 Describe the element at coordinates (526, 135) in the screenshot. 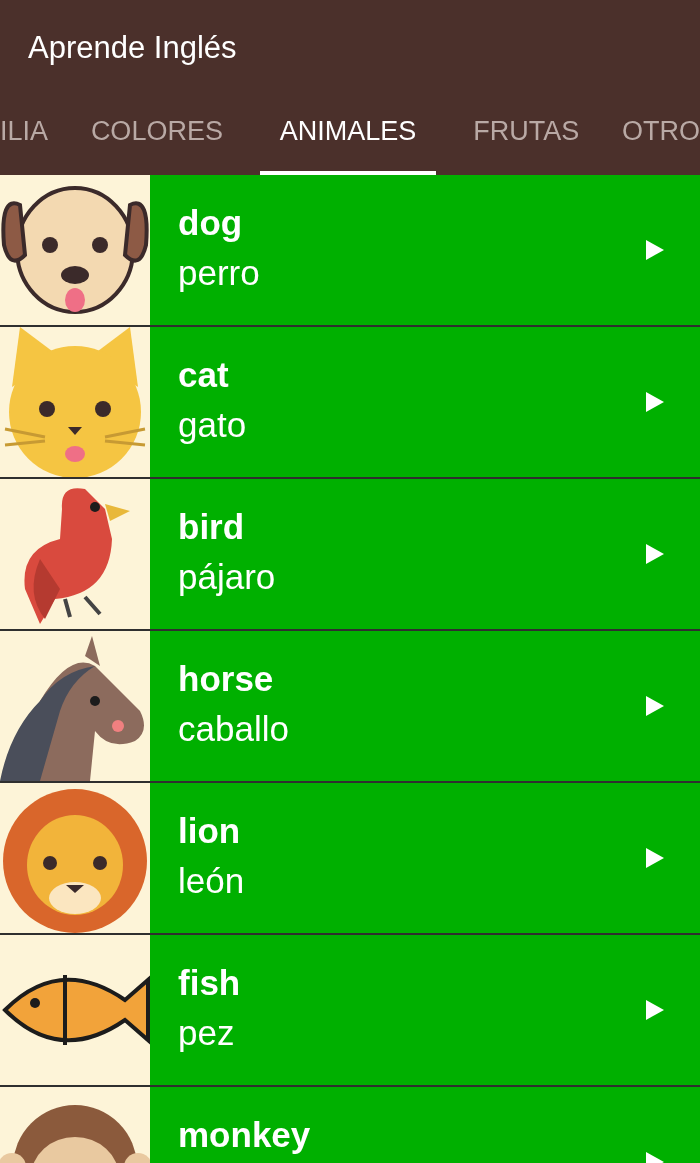

I see `tab: FRUTAS` at that location.